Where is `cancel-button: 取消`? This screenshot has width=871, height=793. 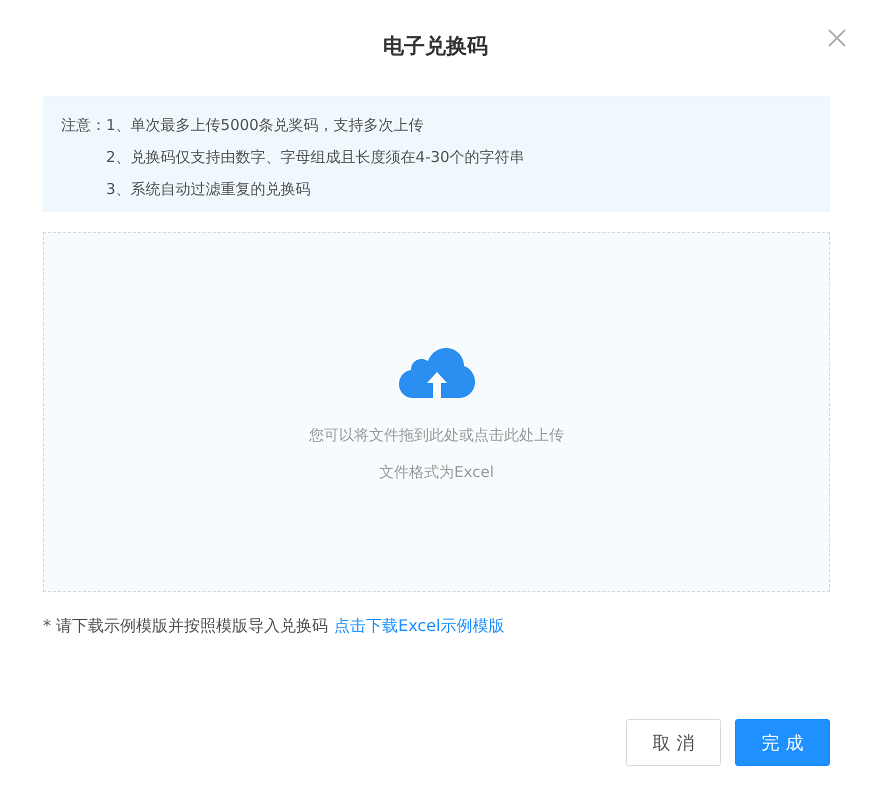 cancel-button: 取消 is located at coordinates (673, 742).